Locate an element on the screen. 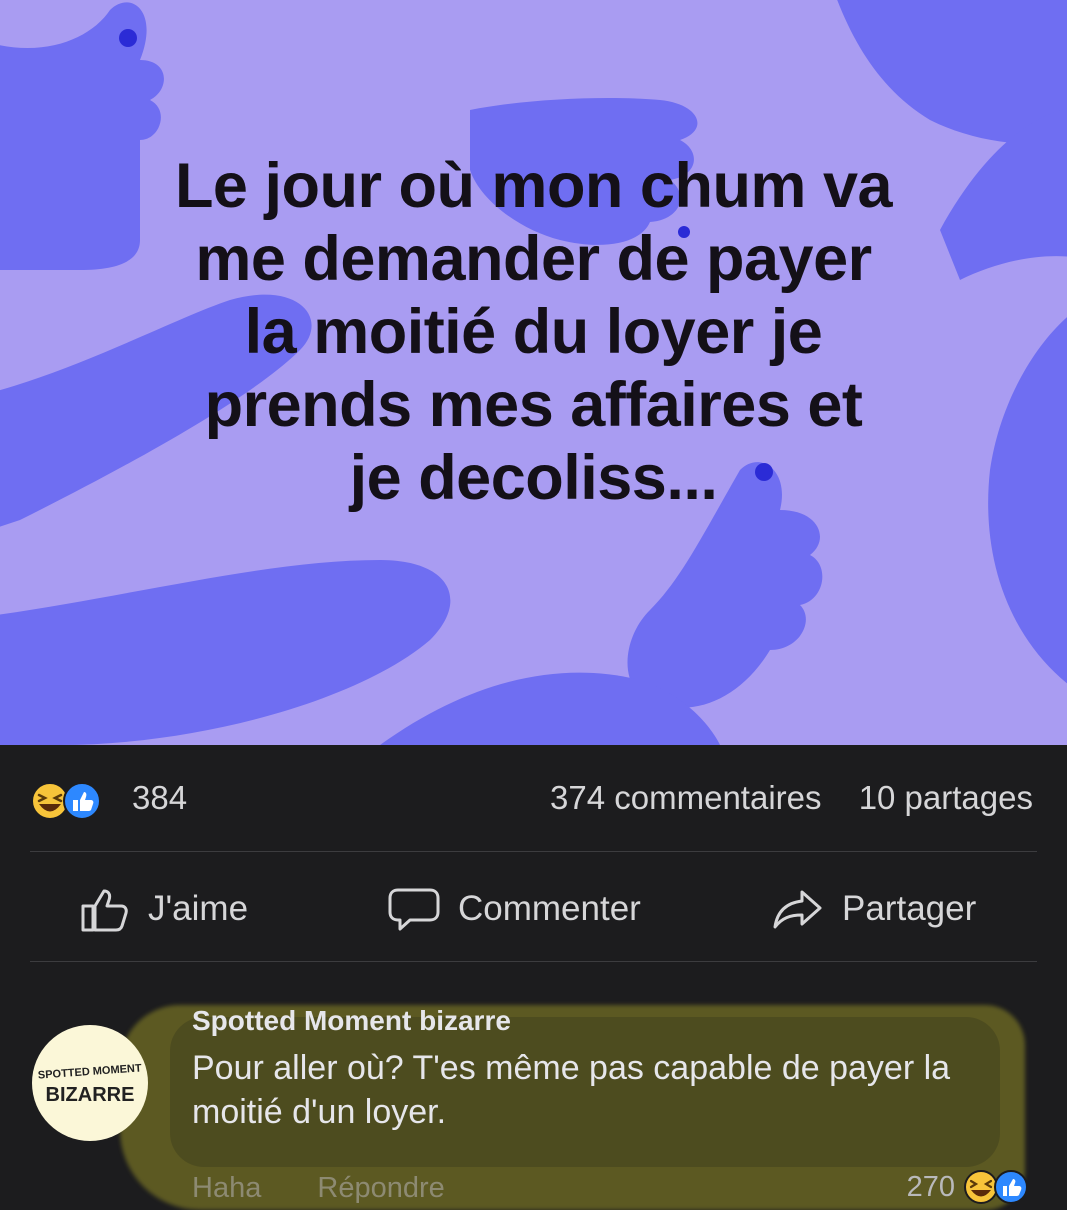  avatar: SPOTTED MOMENT BIZARRE is located at coordinates (90, 1083).